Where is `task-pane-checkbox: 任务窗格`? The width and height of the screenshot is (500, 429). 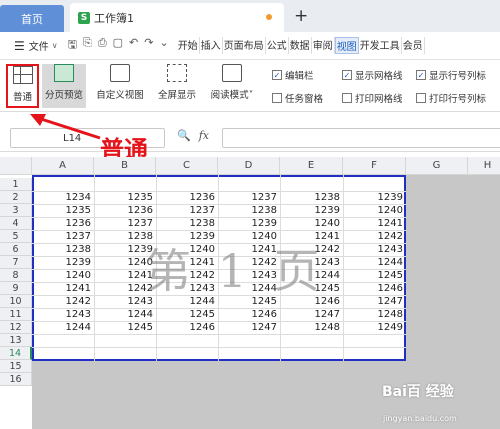 task-pane-checkbox: 任务窗格 is located at coordinates (297, 98).